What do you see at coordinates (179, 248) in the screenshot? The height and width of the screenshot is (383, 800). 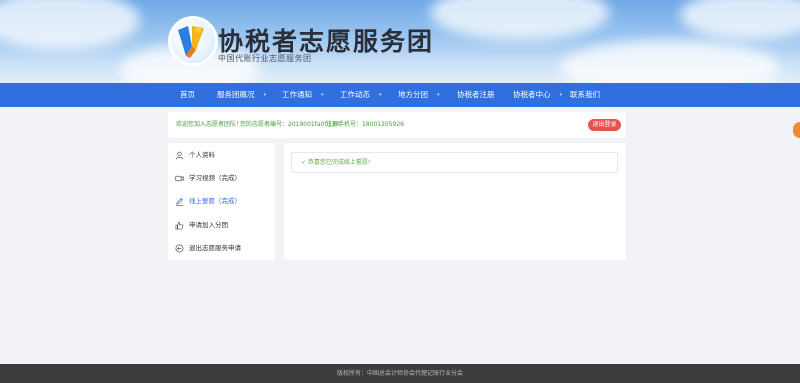 I see `exit-icon` at bounding box center [179, 248].